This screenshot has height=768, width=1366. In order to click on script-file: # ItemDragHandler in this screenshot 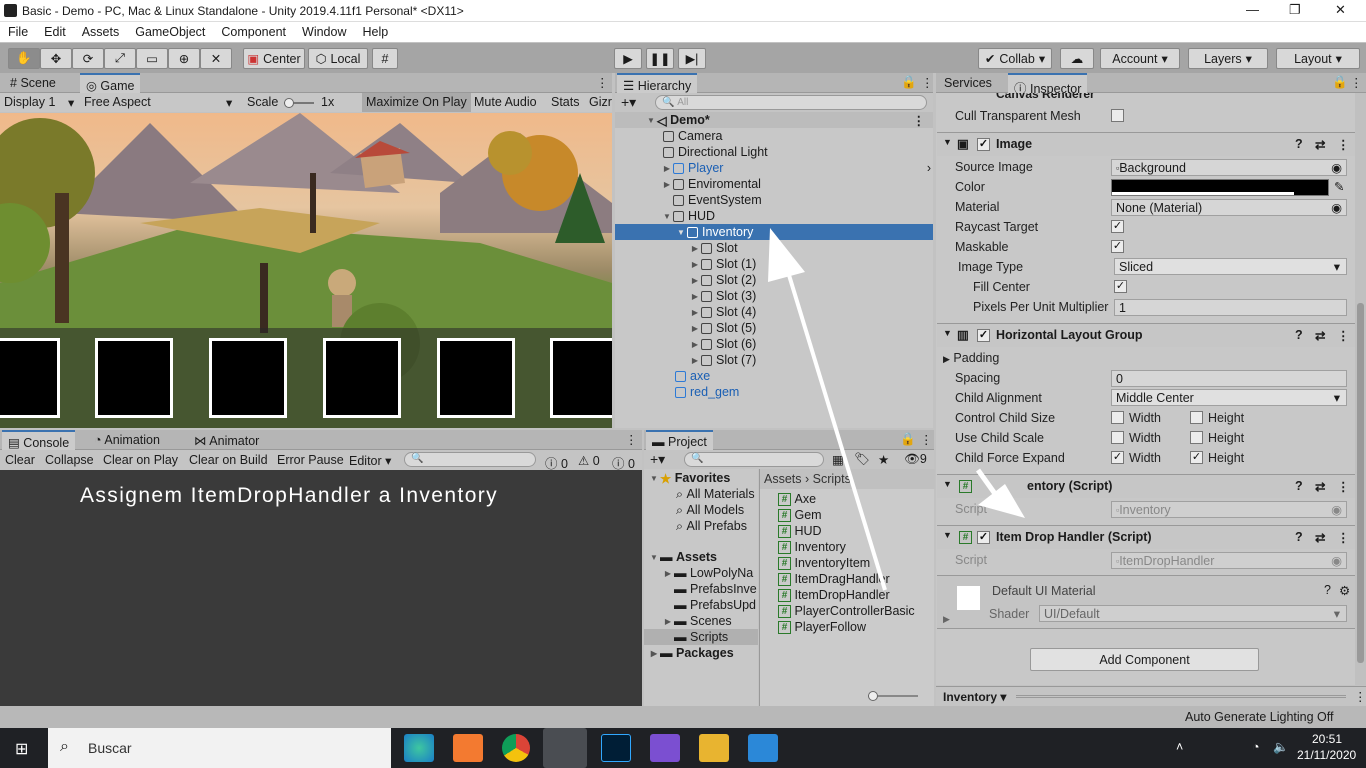, I will do `click(834, 579)`.